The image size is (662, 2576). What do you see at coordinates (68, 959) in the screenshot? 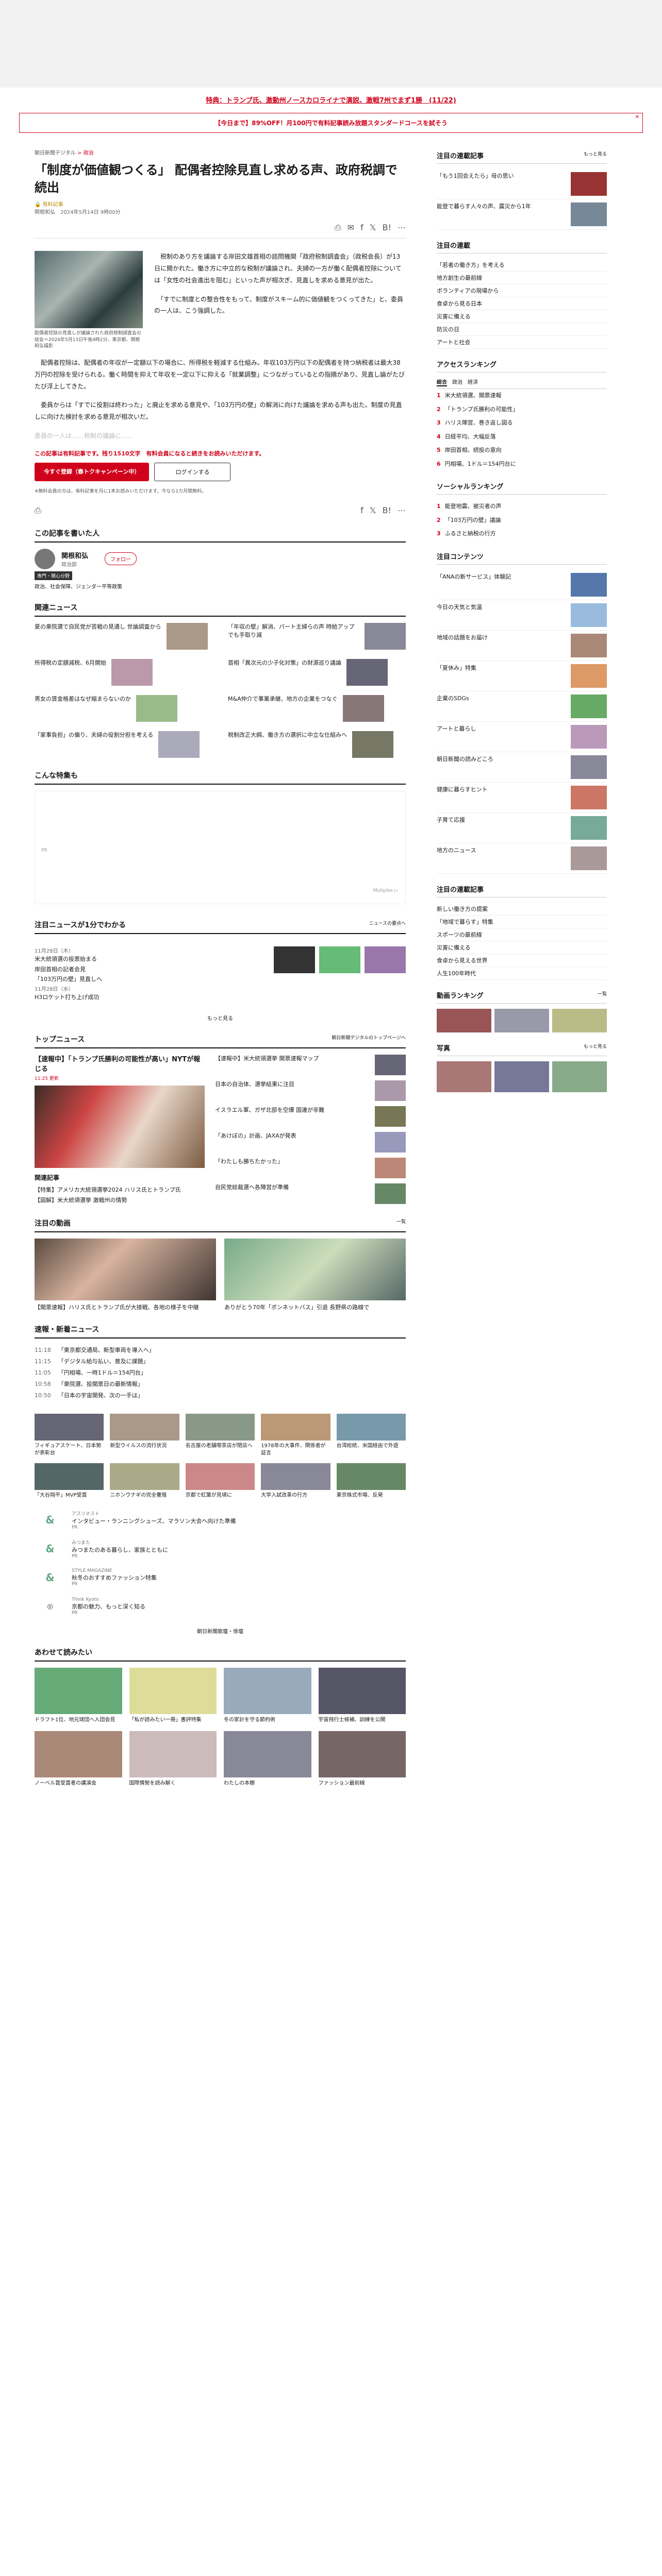
I see `timeline-item: 米大統領選の投票始まる` at bounding box center [68, 959].